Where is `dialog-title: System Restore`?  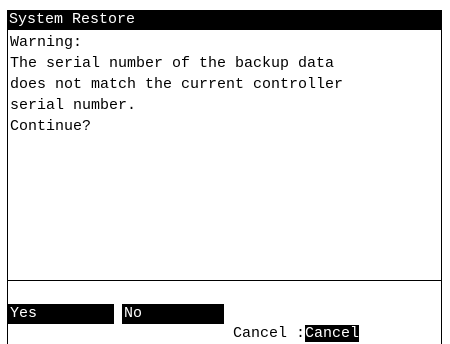 dialog-title: System Restore is located at coordinates (224, 20).